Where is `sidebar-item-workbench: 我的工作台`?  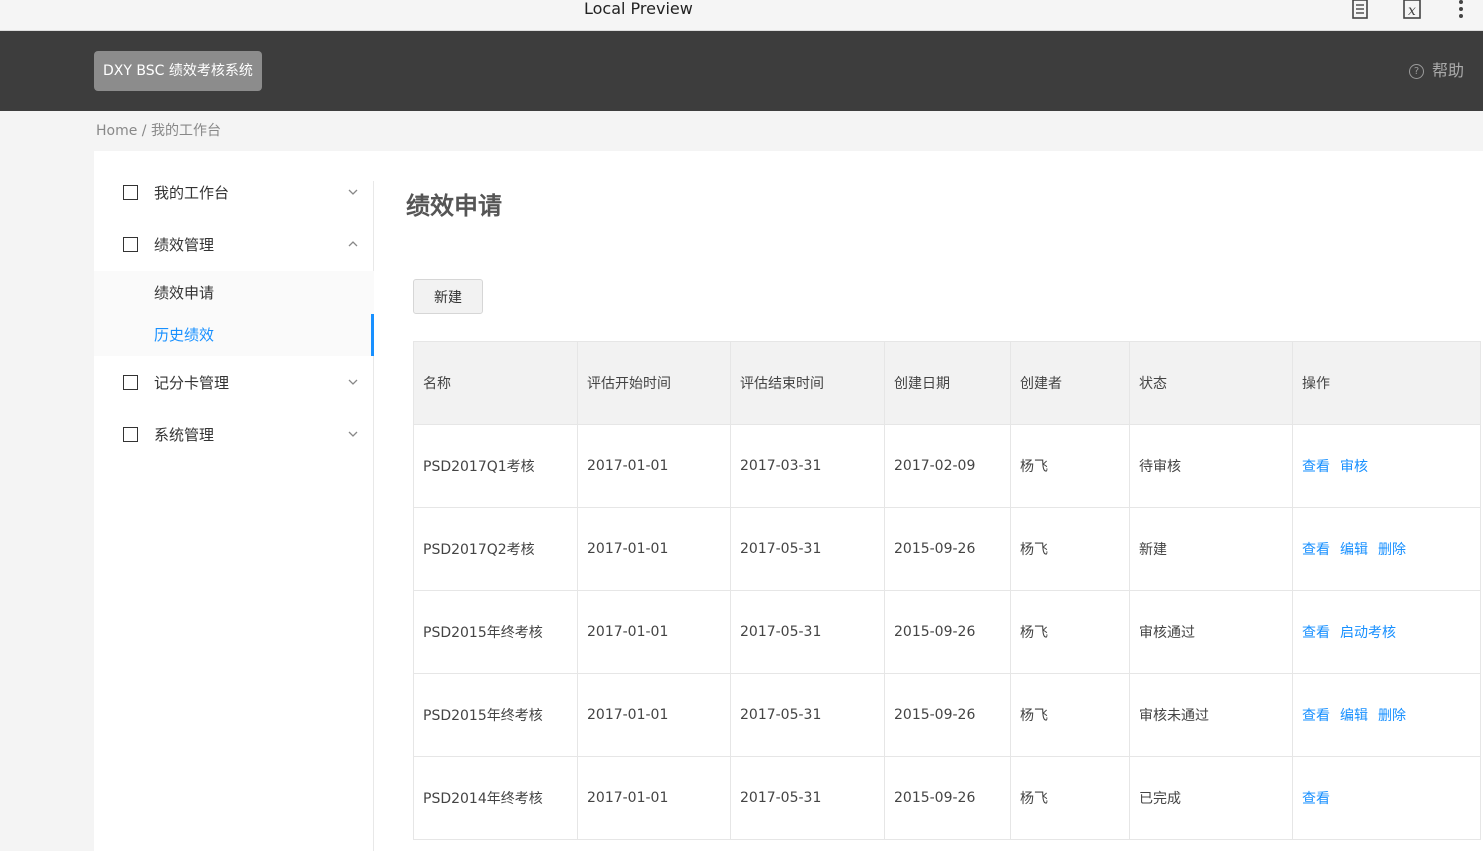
sidebar-item-workbench: 我的工作台 is located at coordinates (233, 192).